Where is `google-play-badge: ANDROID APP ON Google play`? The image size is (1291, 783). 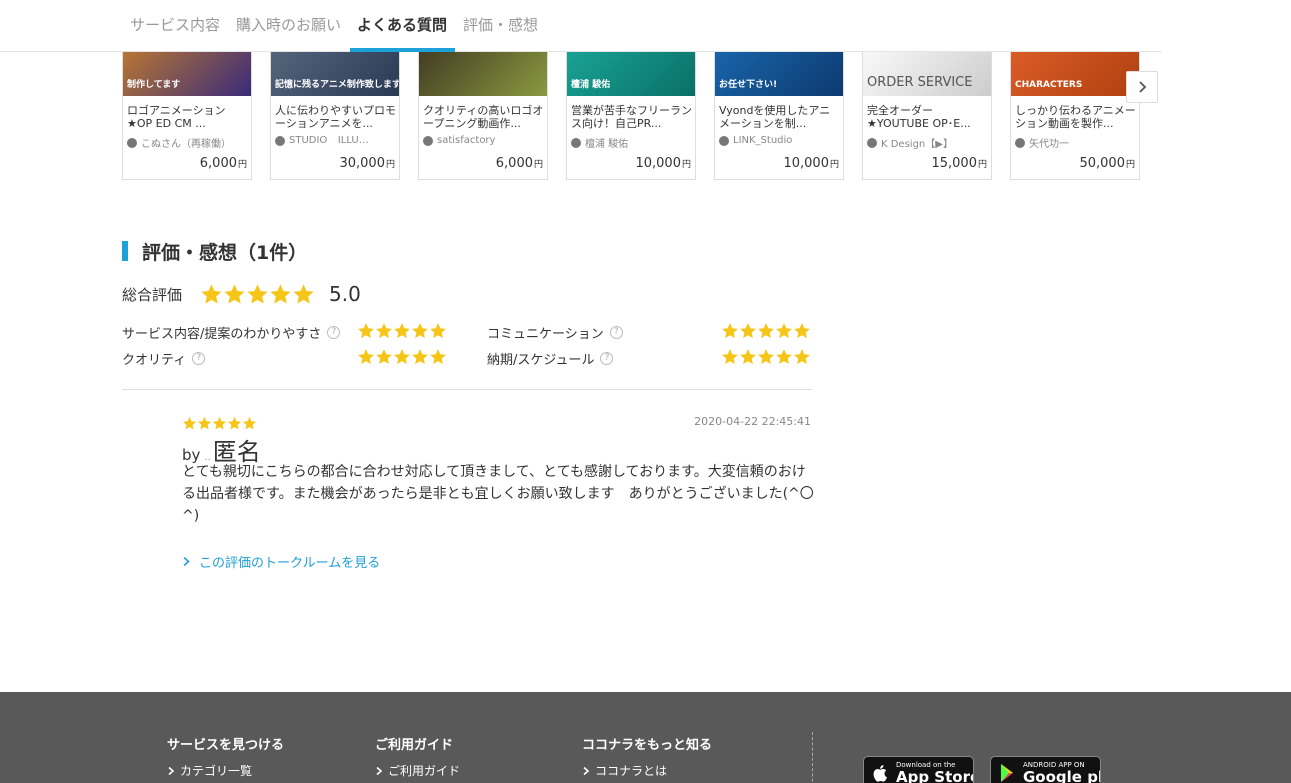
google-play-badge: ANDROID APP ON Google play is located at coordinates (1045, 769).